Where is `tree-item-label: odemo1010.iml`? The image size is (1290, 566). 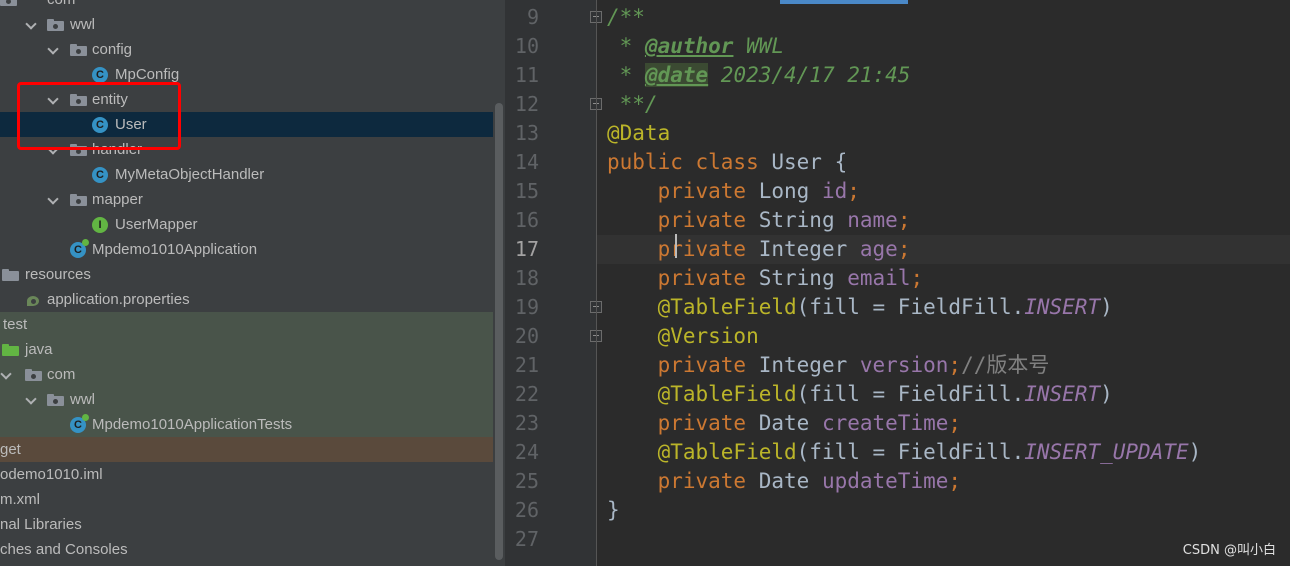
tree-item-label: odemo1010.iml is located at coordinates (51, 474).